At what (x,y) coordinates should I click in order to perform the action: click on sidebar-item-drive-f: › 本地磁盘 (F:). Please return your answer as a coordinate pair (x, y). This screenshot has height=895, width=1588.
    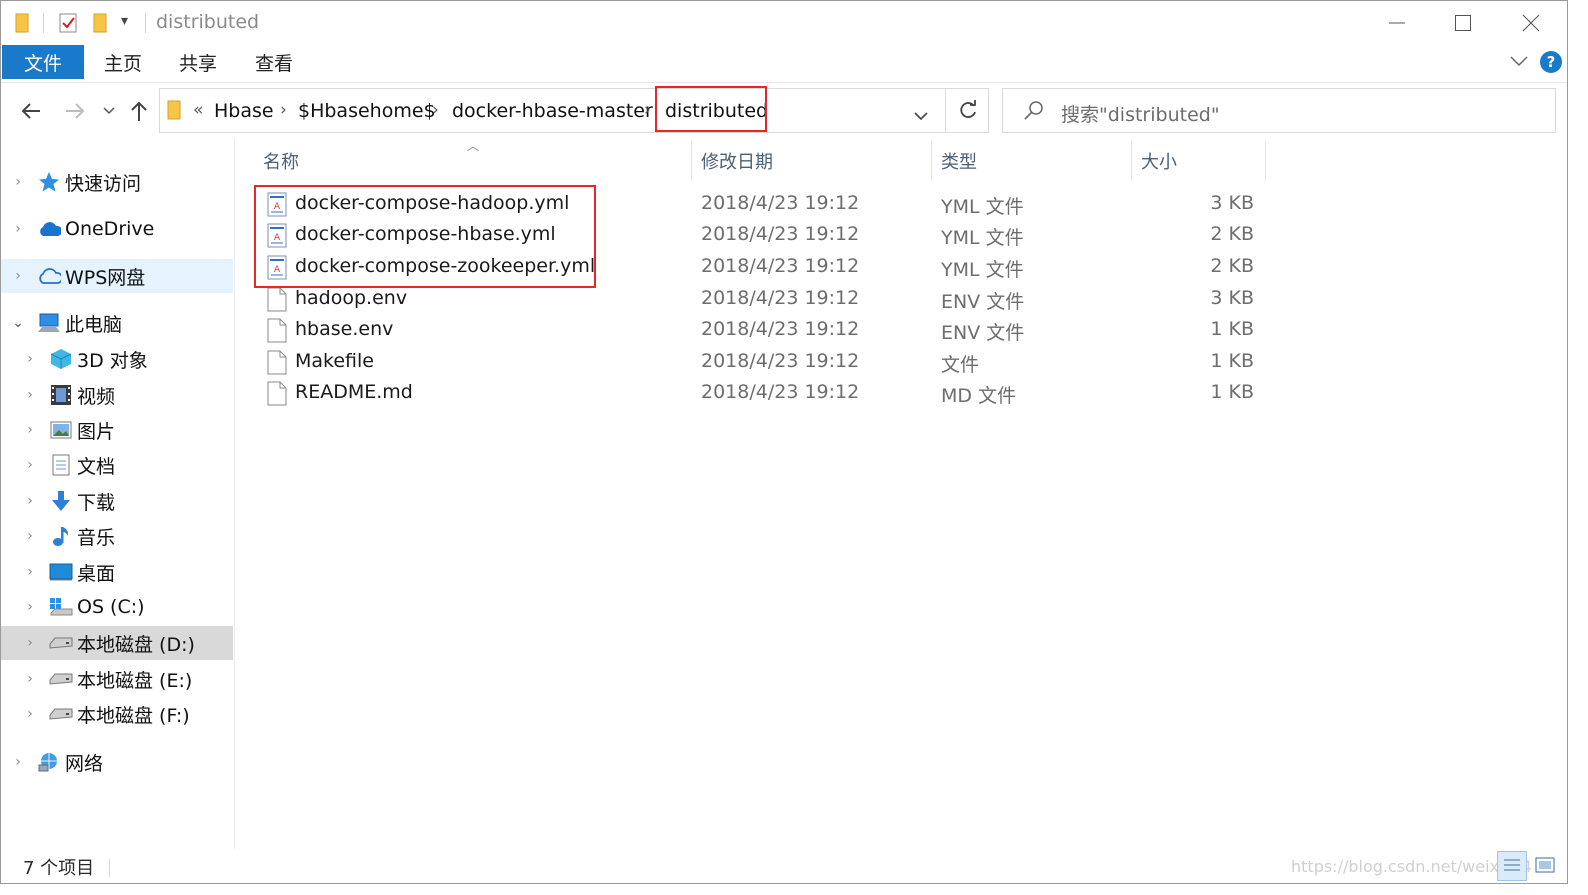
    Looking at the image, I should click on (117, 714).